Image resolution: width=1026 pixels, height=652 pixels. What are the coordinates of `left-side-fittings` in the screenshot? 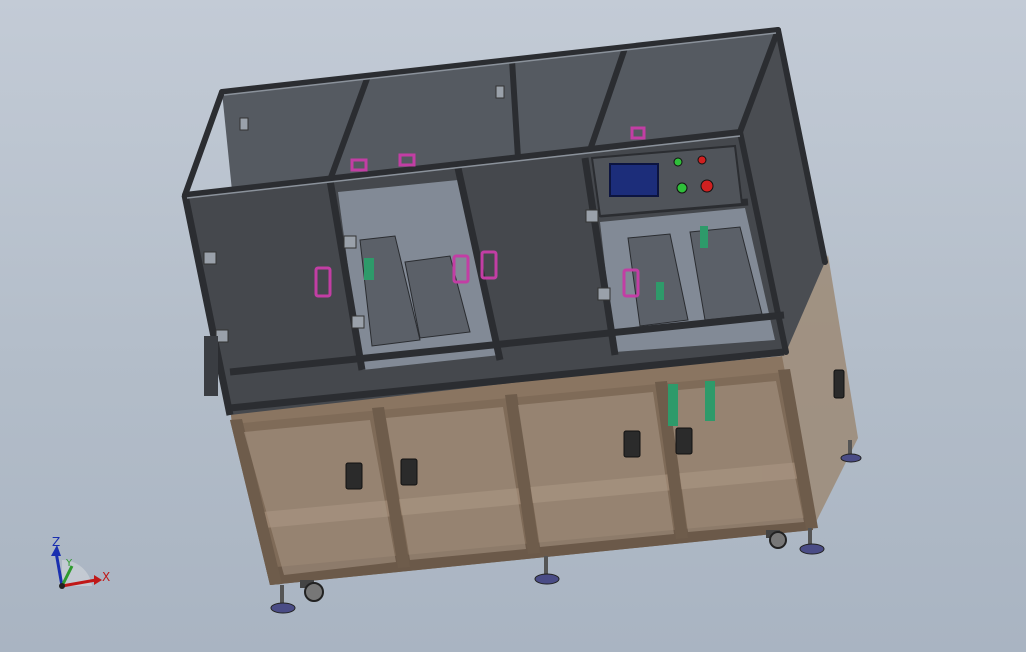 It's located at (211, 366).